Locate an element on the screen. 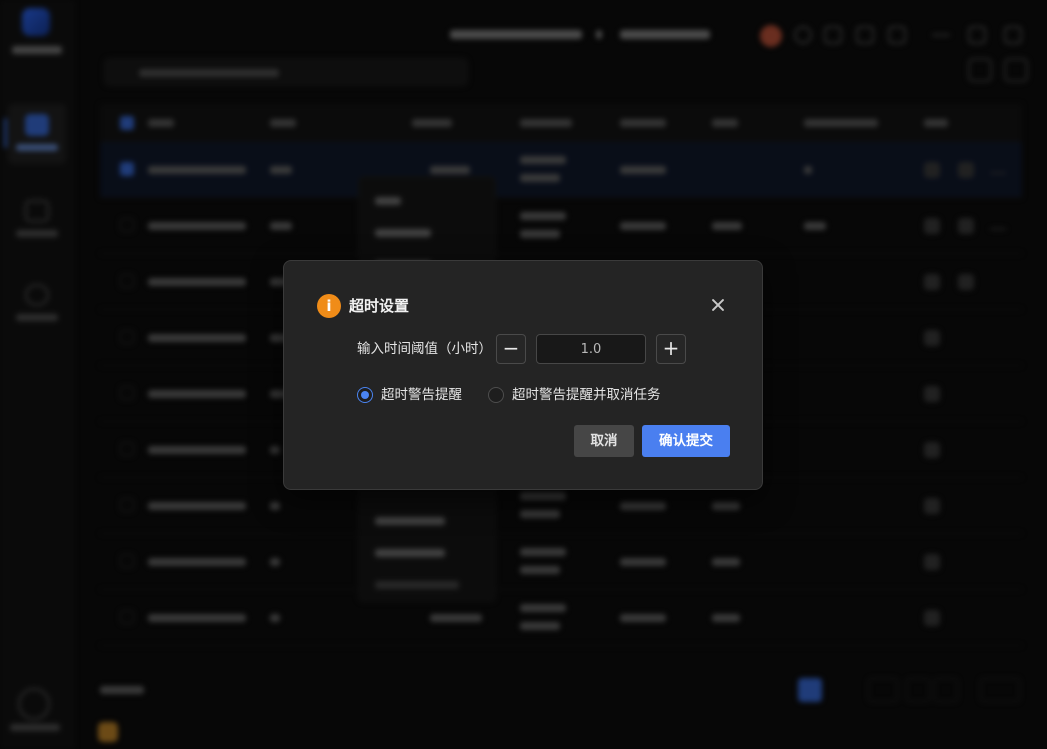  radio-warning-only: 超时警告提醒 is located at coordinates (417, 395).